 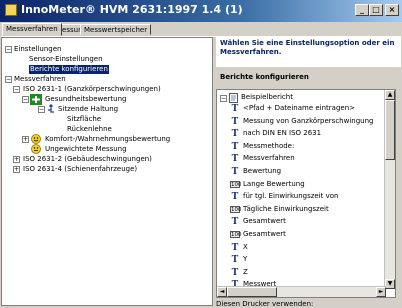 What do you see at coordinates (37, 49) in the screenshot?
I see `tree-item-einstellungen: Einstellungen` at bounding box center [37, 49].